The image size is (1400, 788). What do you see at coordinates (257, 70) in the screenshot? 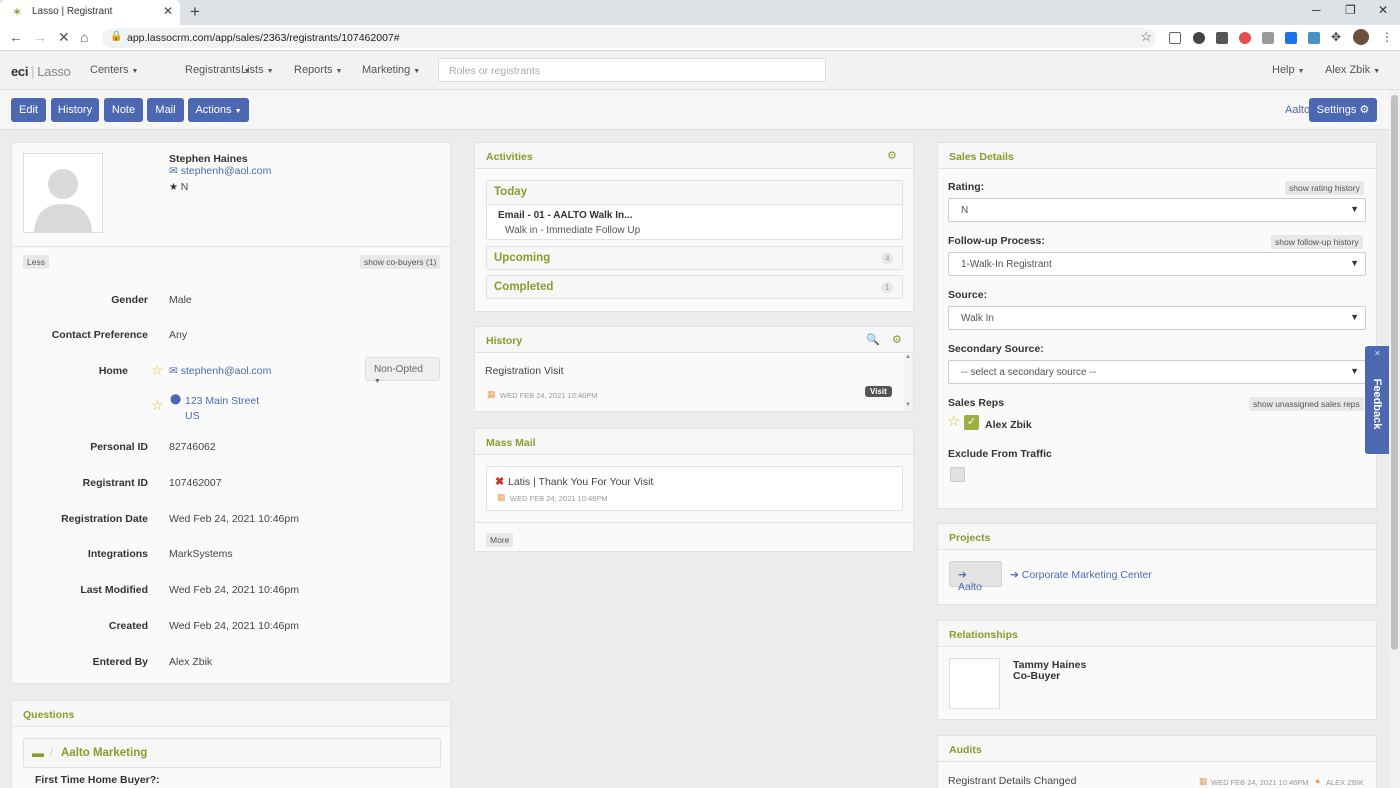
I see `menu-lists: Lists ▼` at bounding box center [257, 70].